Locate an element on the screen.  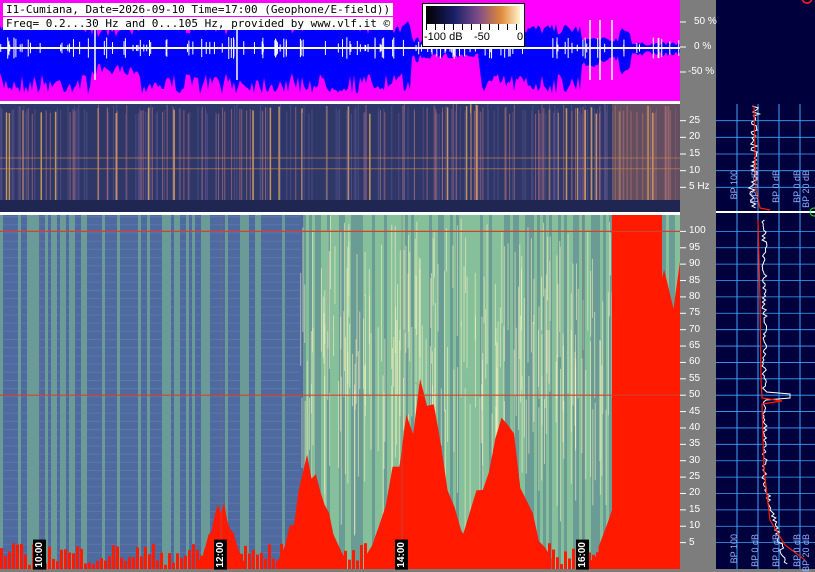
high-spectrogram-y-tick: 70 is located at coordinates (695, 329).